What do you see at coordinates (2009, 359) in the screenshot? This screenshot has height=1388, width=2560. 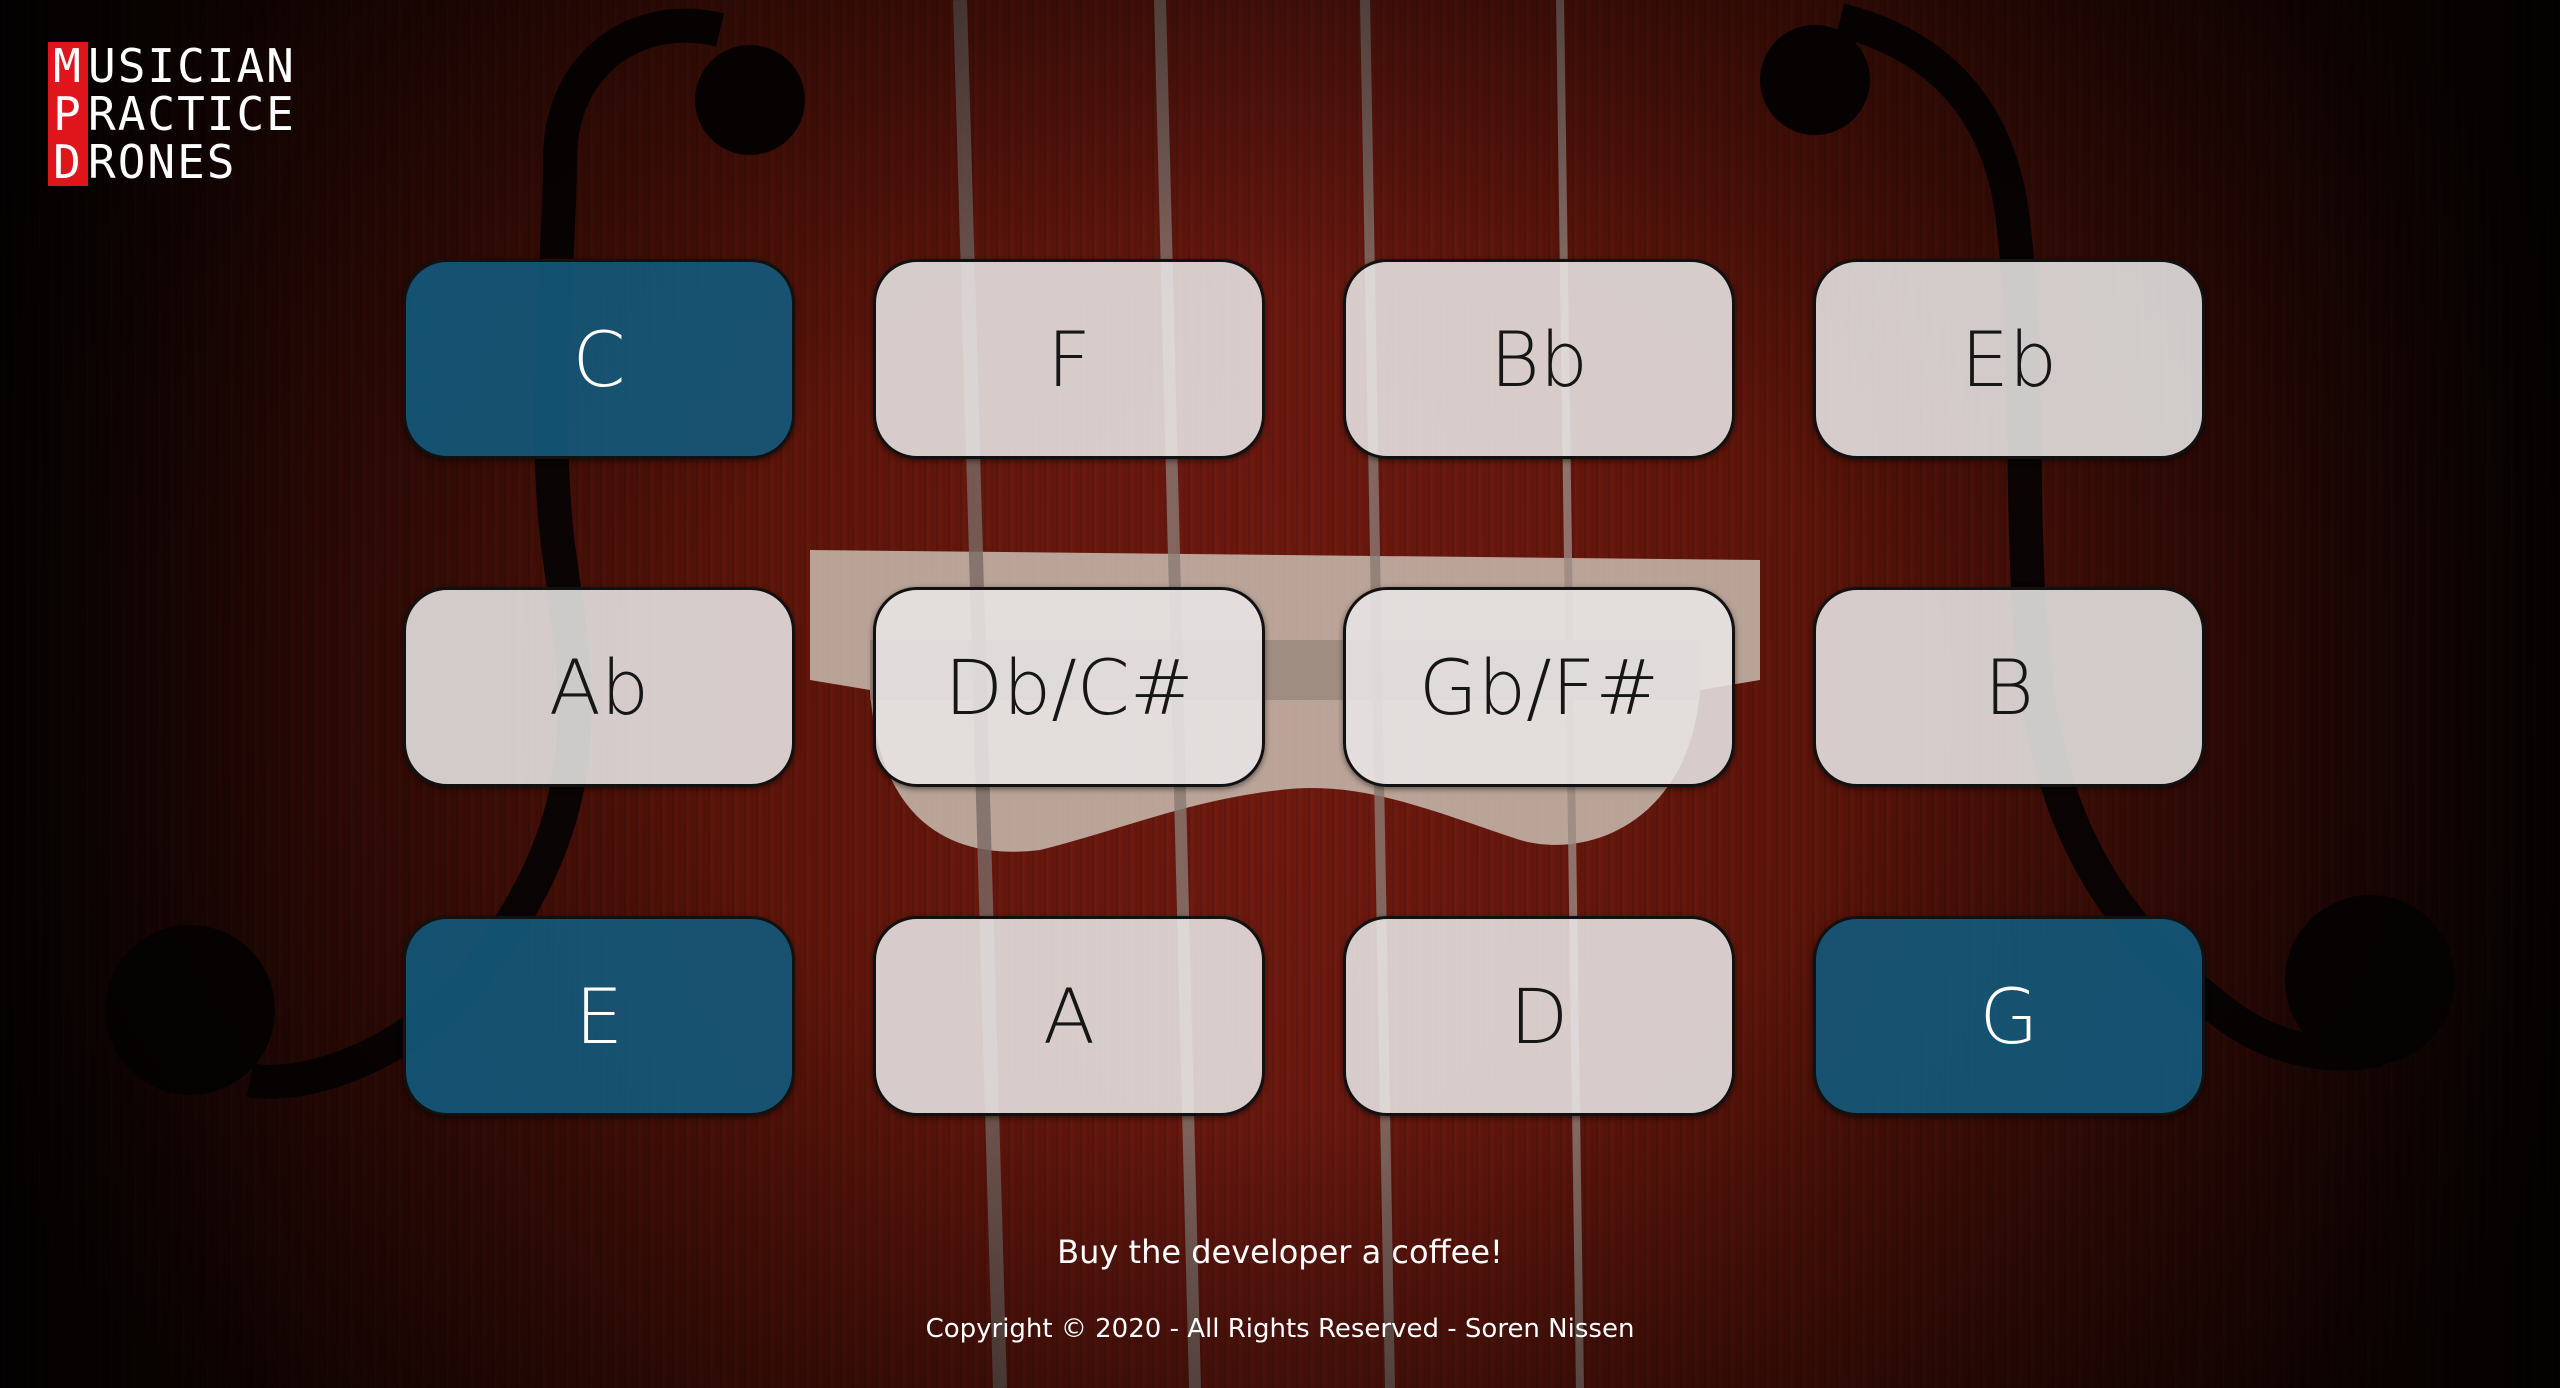 I see `key-button-eb: Eb` at bounding box center [2009, 359].